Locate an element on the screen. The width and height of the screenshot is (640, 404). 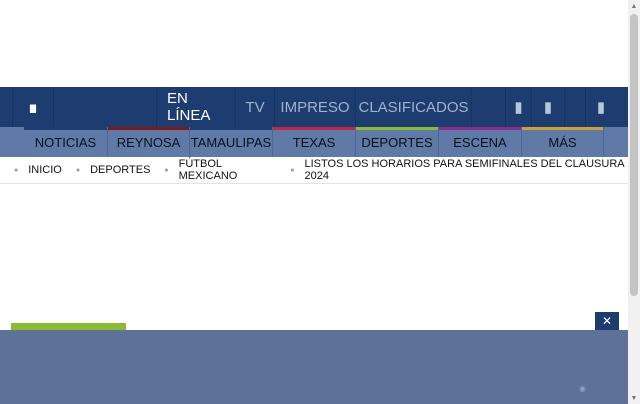
menu-button: ∎ is located at coordinates (33, 107).